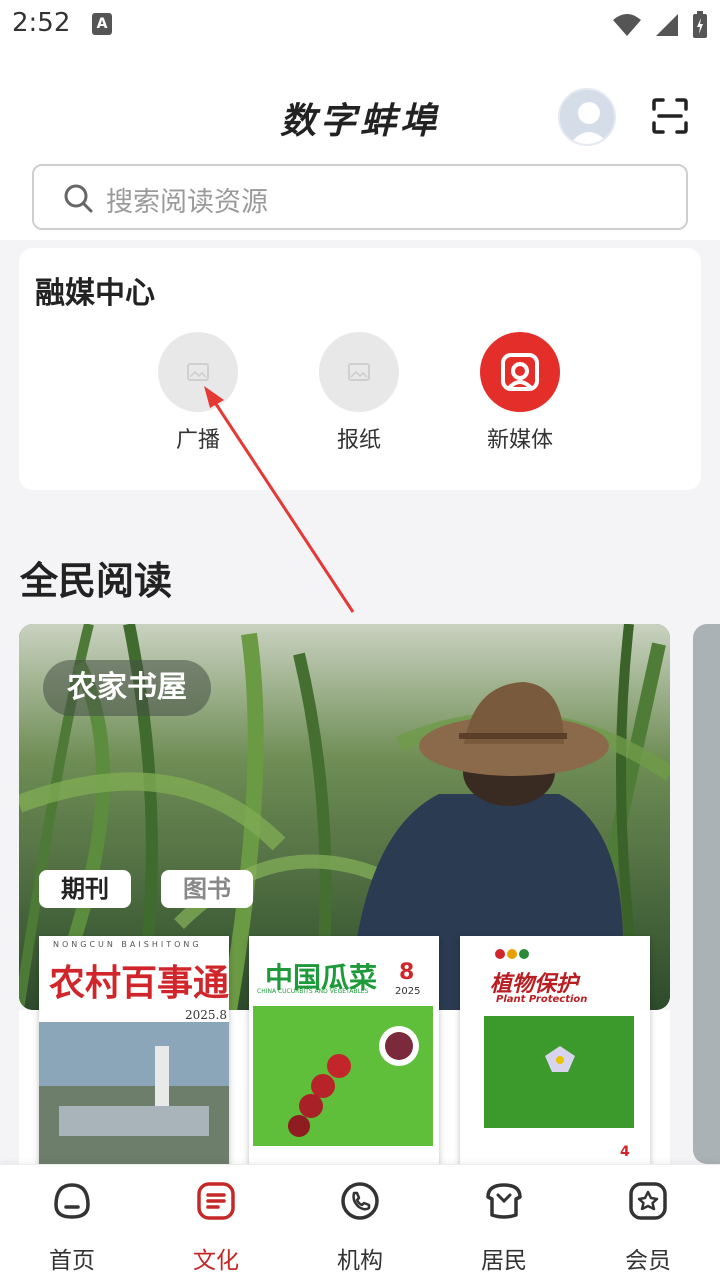 The image size is (720, 1280). Describe the element at coordinates (95, 293) in the screenshot. I see `media-center-title: 融媒中心` at that location.